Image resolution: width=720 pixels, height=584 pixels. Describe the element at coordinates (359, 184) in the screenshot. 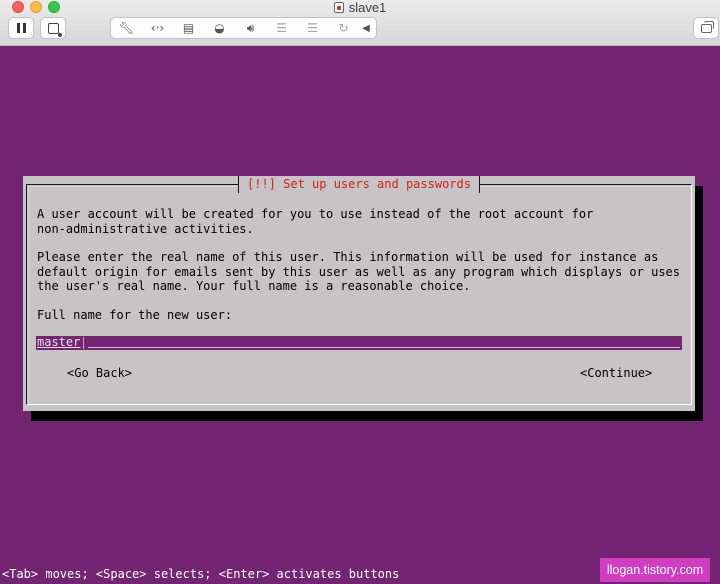

I see `dialog-title: [!!] Set up users and passwords` at that location.